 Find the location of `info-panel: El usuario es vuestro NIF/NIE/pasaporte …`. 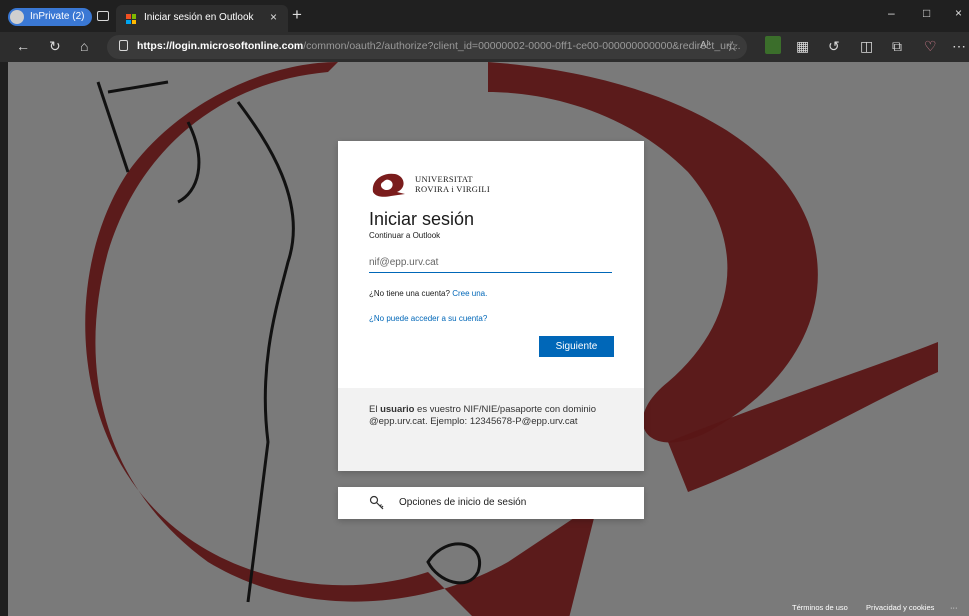

info-panel: El usuario es vuestro NIF/NIE/pasaporte … is located at coordinates (491, 429).